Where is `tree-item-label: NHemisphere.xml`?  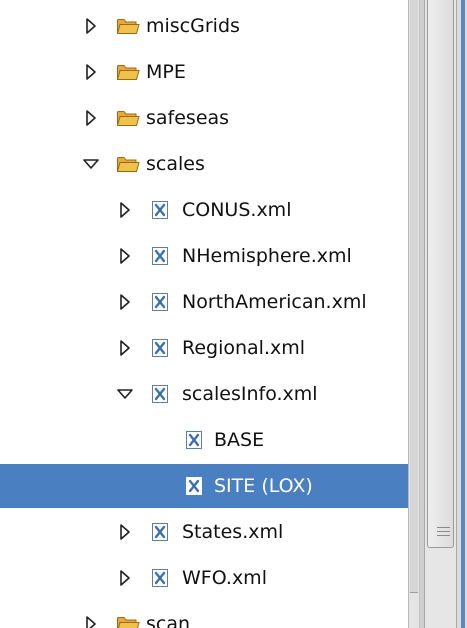
tree-item-label: NHemisphere.xml is located at coordinates (267, 256).